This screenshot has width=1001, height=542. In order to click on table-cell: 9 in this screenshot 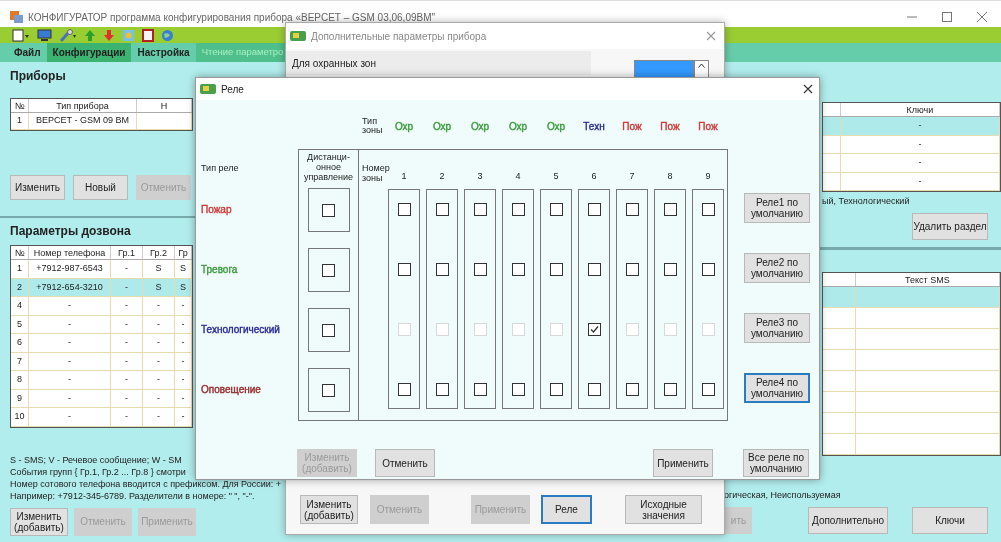, I will do `click(19, 398)`.